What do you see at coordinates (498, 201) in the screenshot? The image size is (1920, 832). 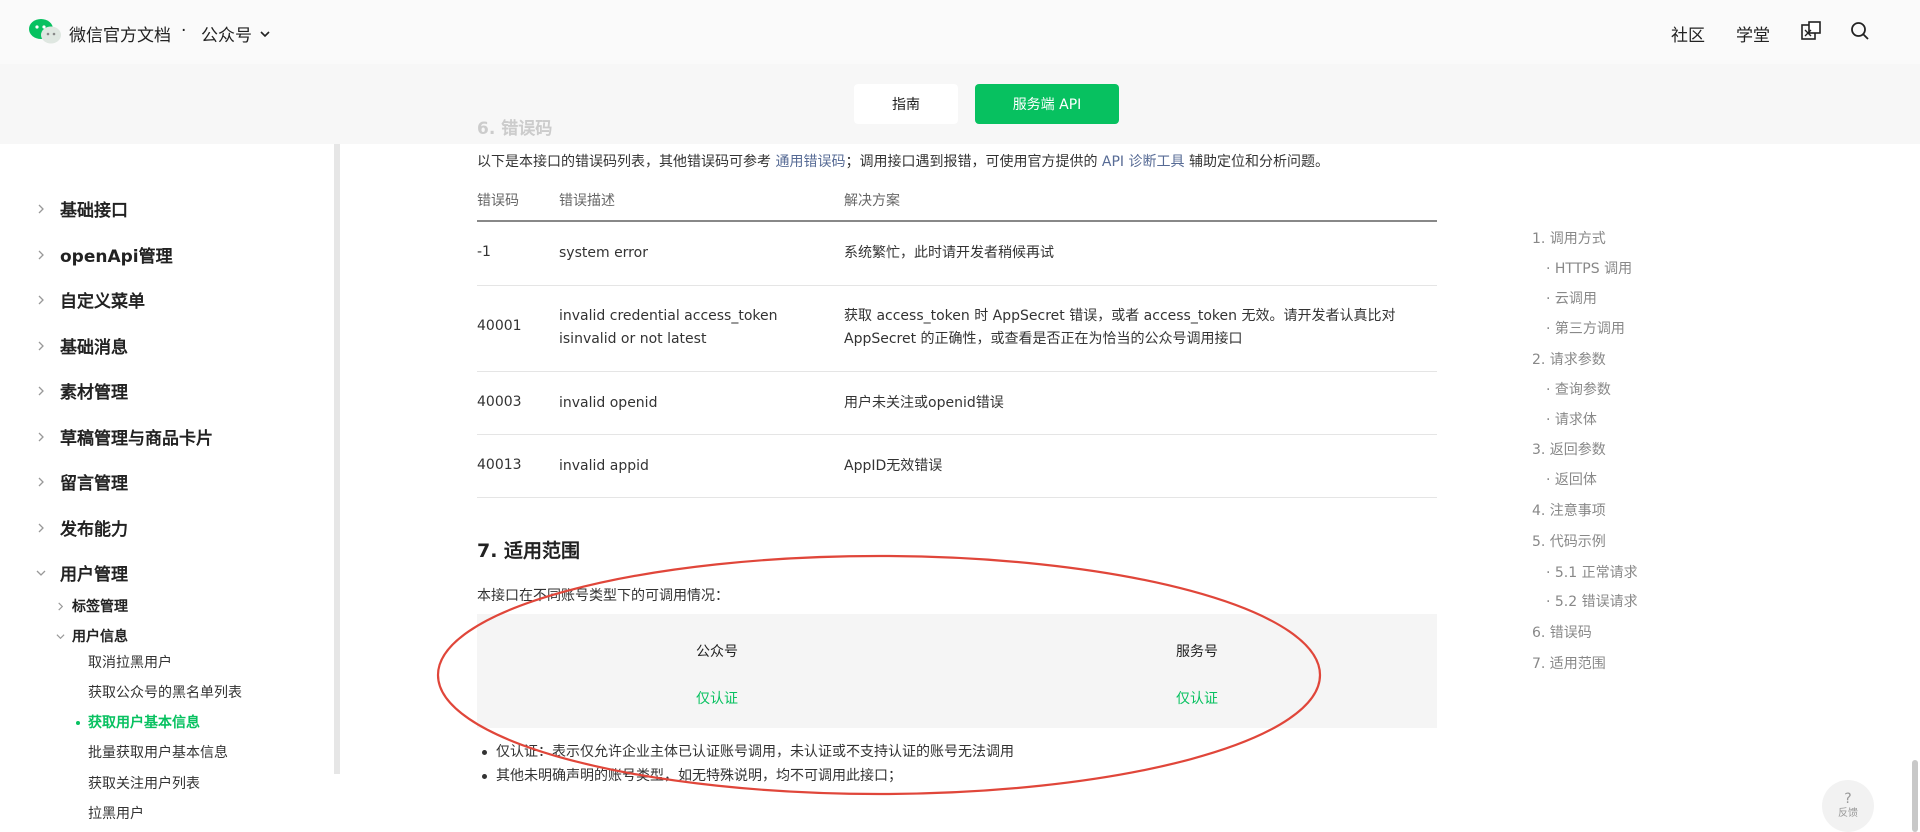 I see `column-header: 错误码` at bounding box center [498, 201].